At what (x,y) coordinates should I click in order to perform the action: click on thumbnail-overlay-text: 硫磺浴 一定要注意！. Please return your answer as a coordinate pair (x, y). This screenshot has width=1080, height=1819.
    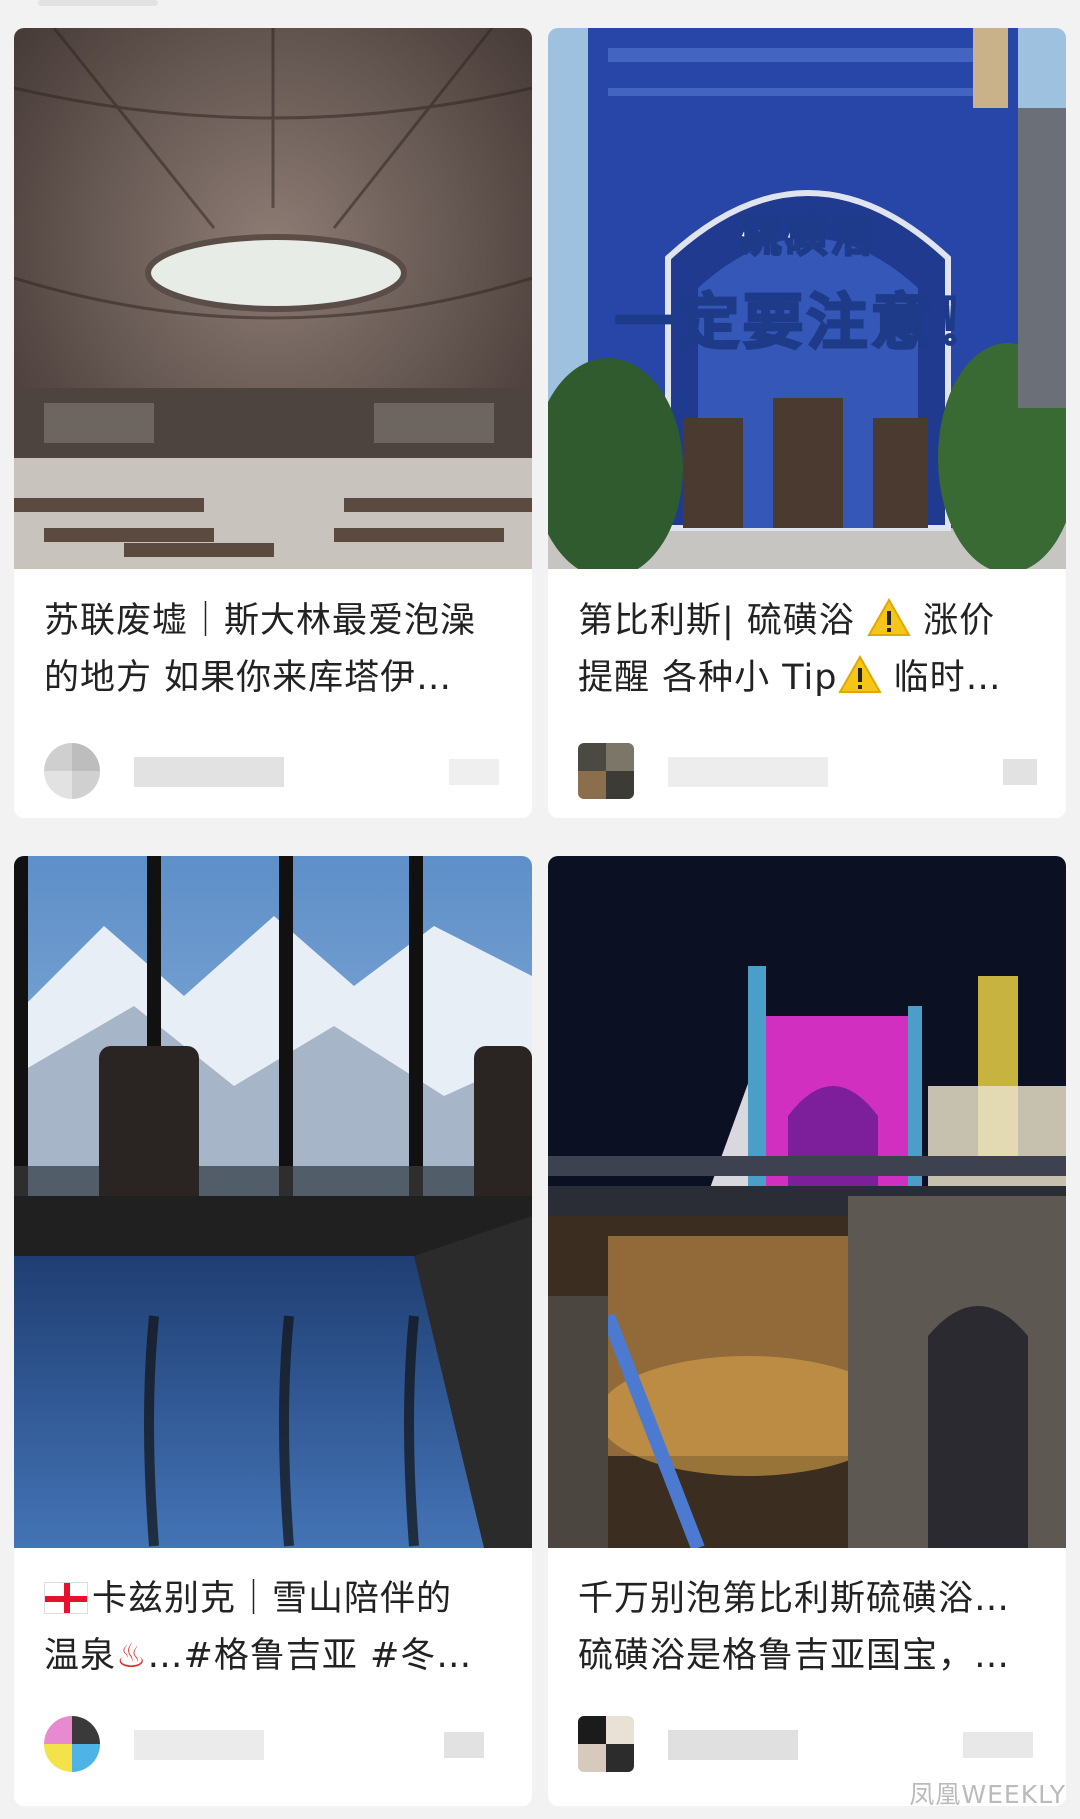
    Looking at the image, I should click on (807, 280).